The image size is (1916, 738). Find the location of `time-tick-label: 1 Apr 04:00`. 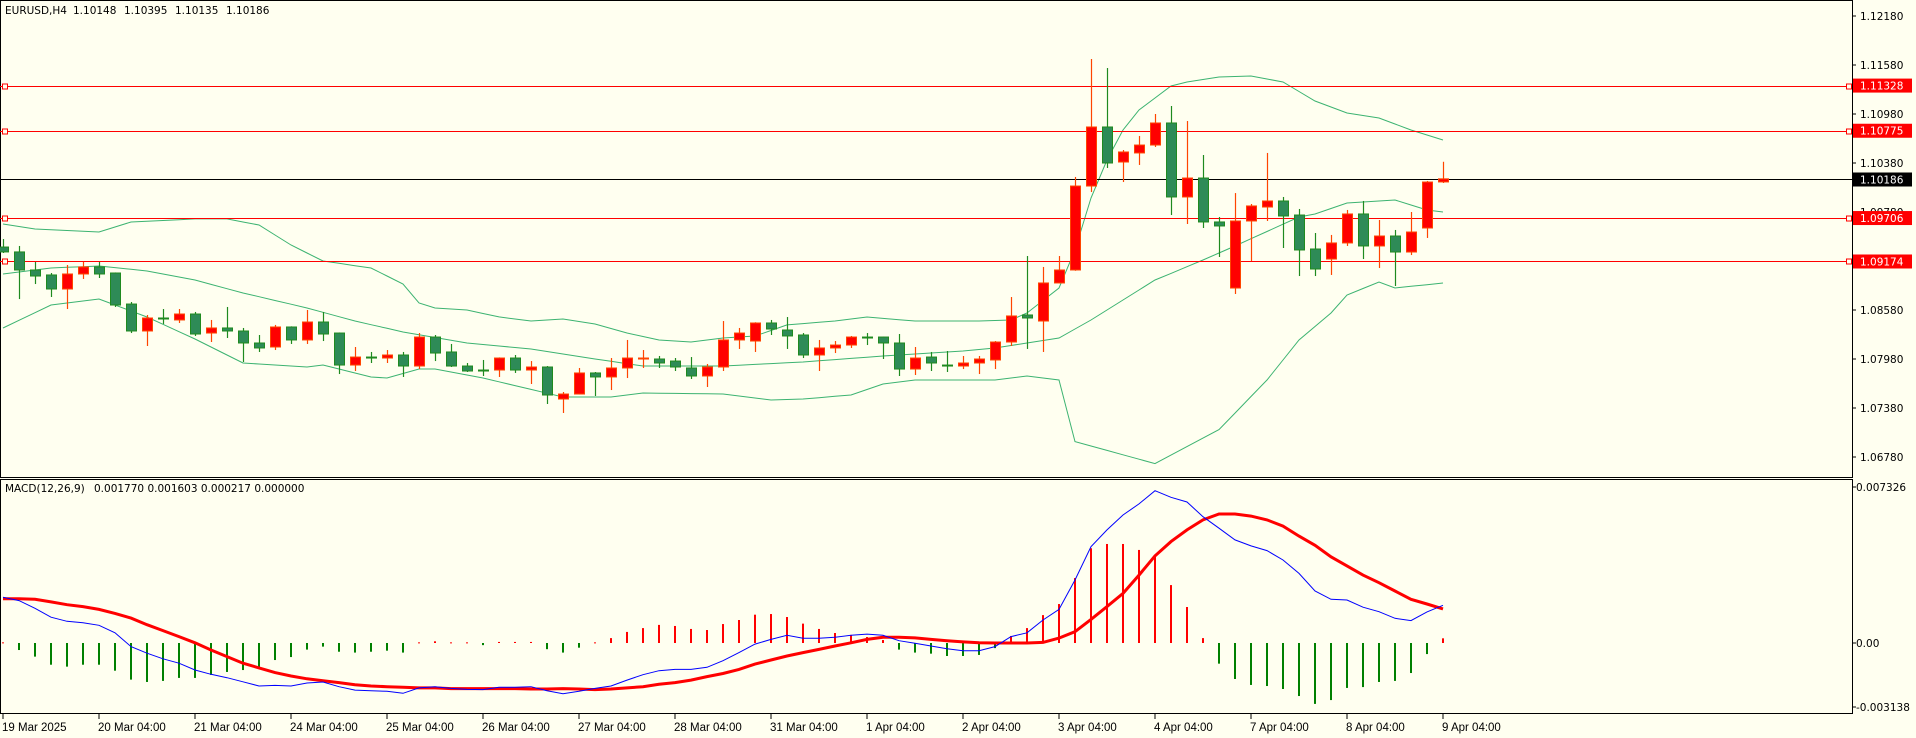

time-tick-label: 1 Apr 04:00 is located at coordinates (895, 728).